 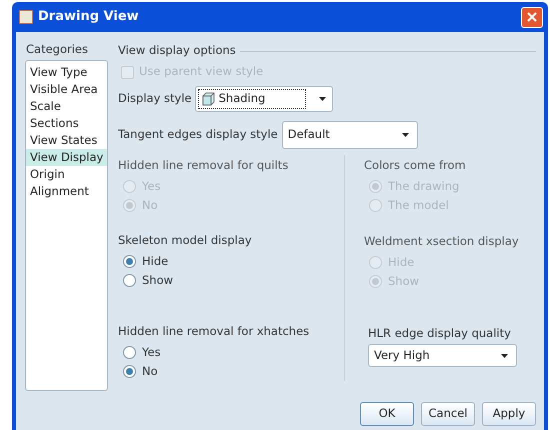 I want to click on hlr-quality-dropdown: Very High, so click(x=442, y=355).